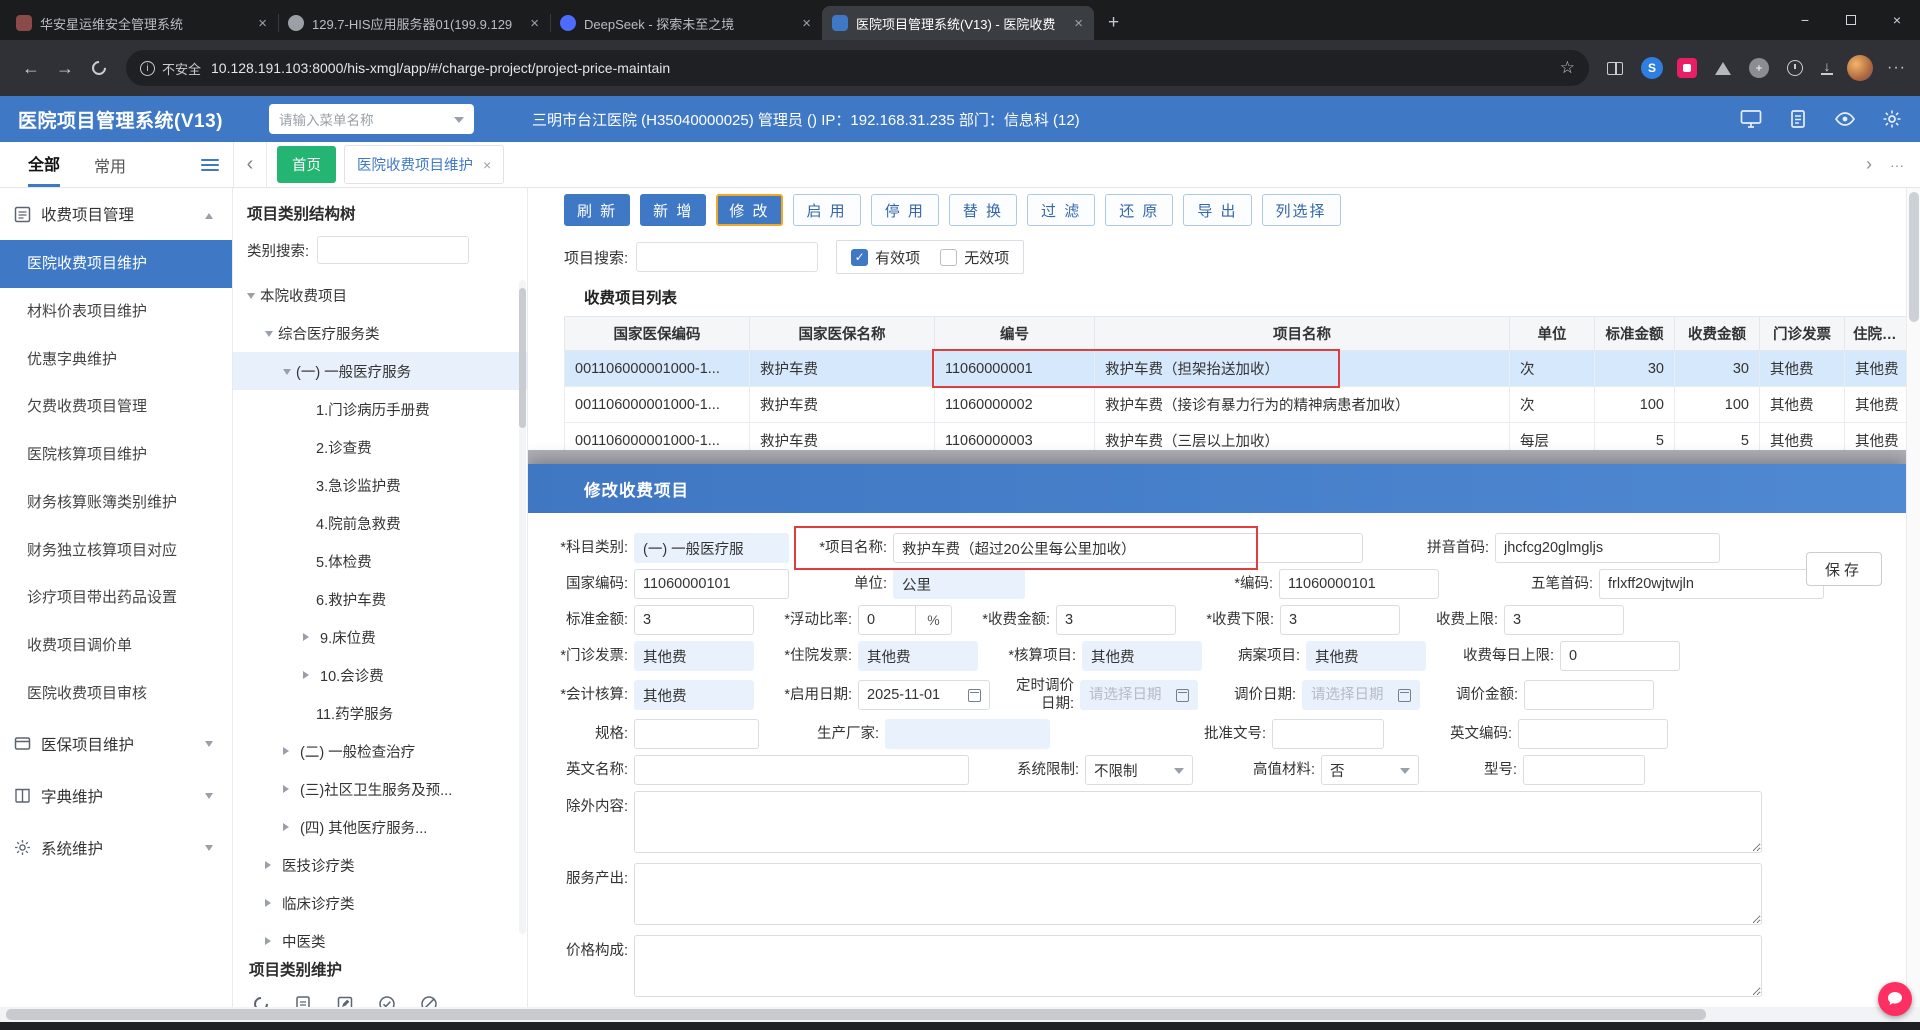 The width and height of the screenshot is (1920, 1030). Describe the element at coordinates (380, 447) in the screenshot. I see `tree-node: 2.诊查费` at that location.